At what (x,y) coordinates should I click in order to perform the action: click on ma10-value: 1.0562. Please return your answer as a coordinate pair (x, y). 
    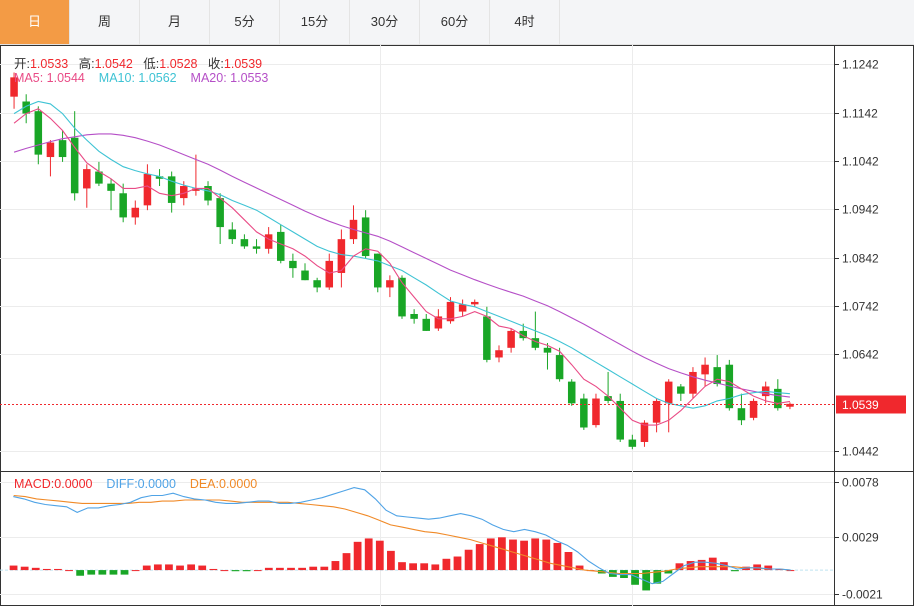
    Looking at the image, I should click on (157, 78).